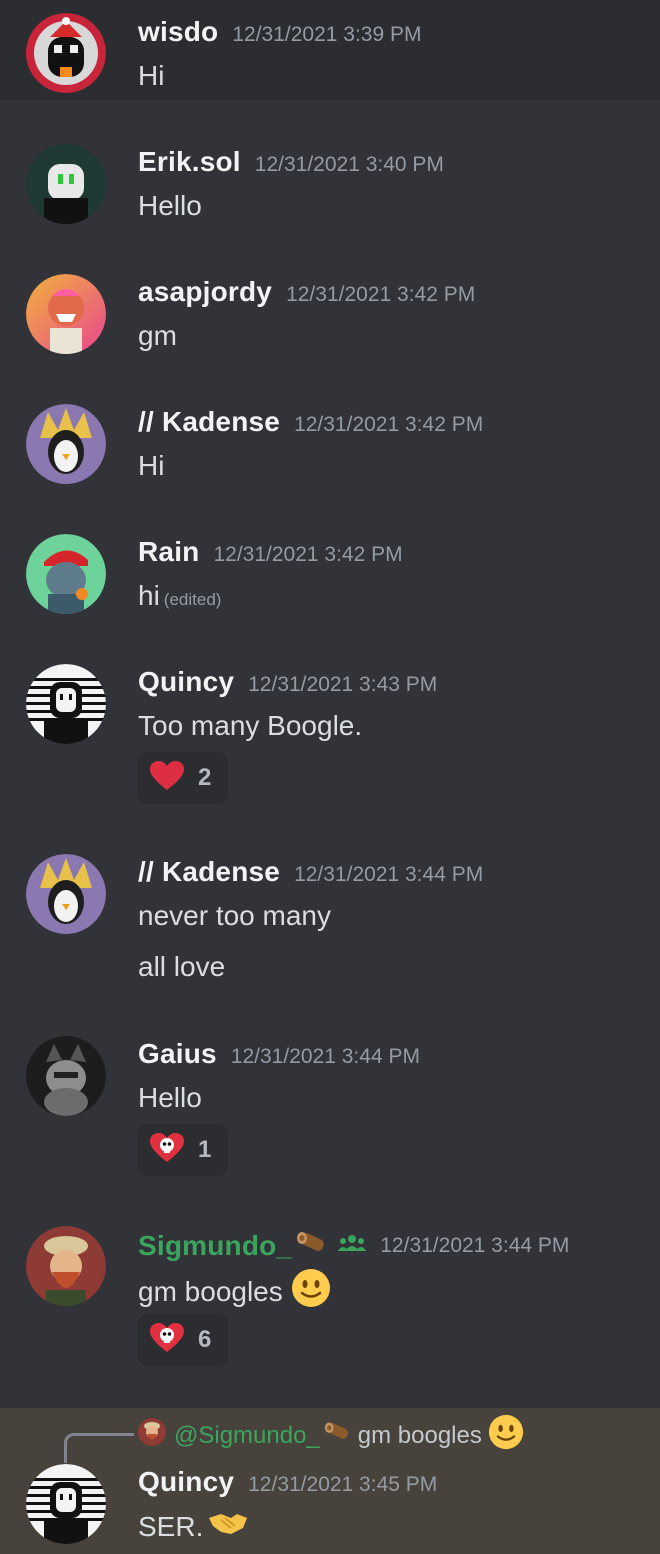 The image size is (660, 1554). What do you see at coordinates (210, 1291) in the screenshot?
I see `message-line: gm boogles` at bounding box center [210, 1291].